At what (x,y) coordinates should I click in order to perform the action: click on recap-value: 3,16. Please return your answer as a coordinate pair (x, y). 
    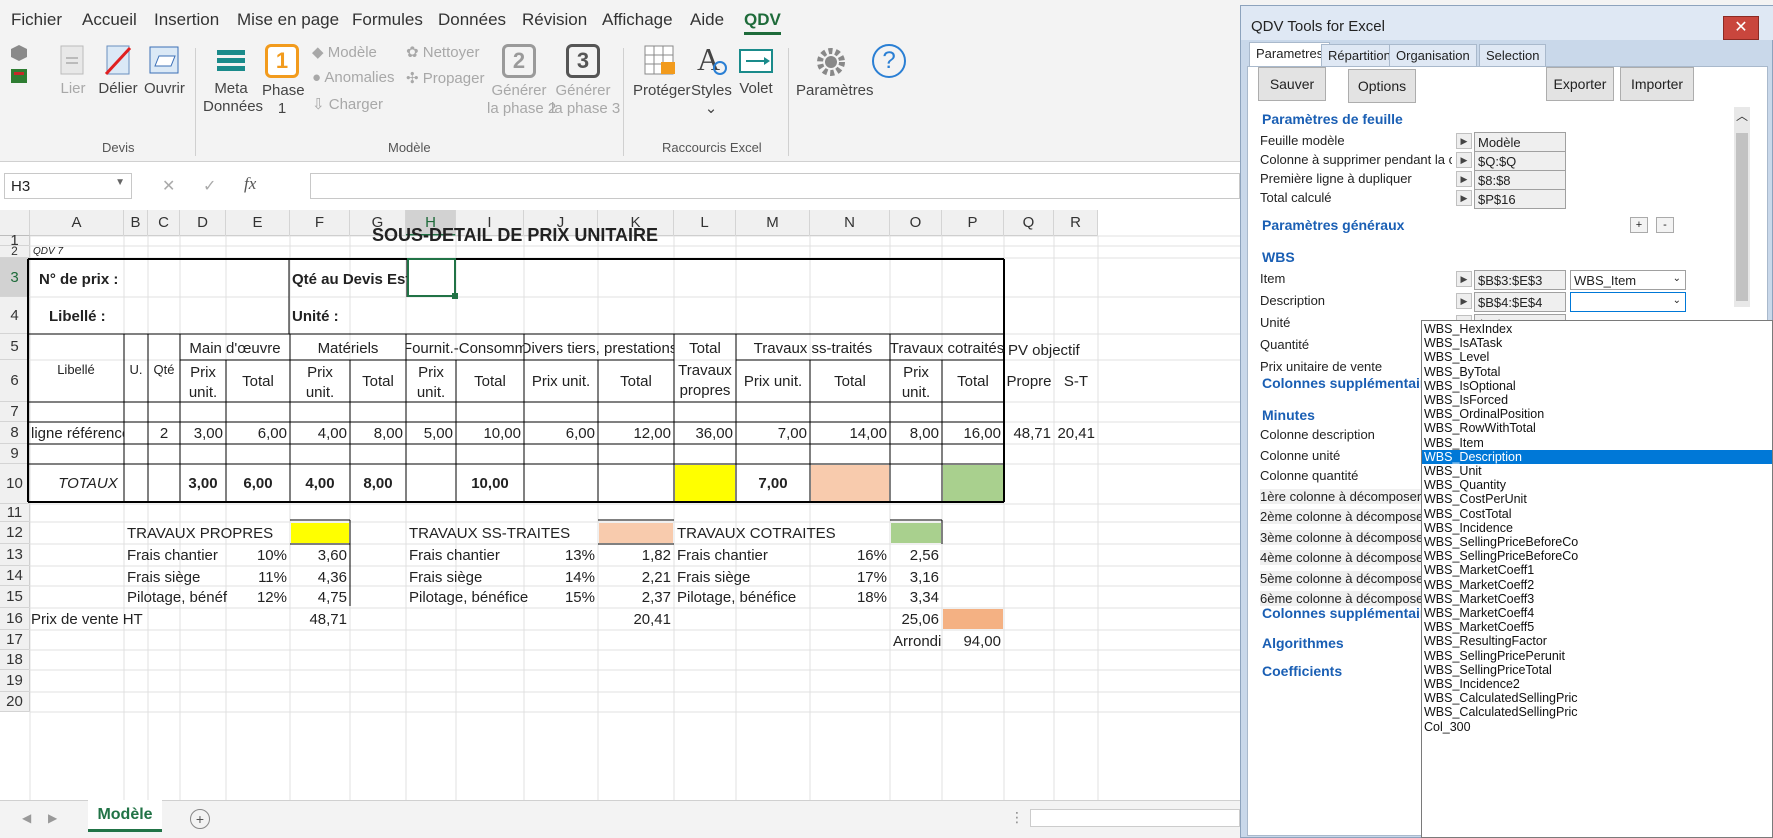
    Looking at the image, I should click on (916, 577).